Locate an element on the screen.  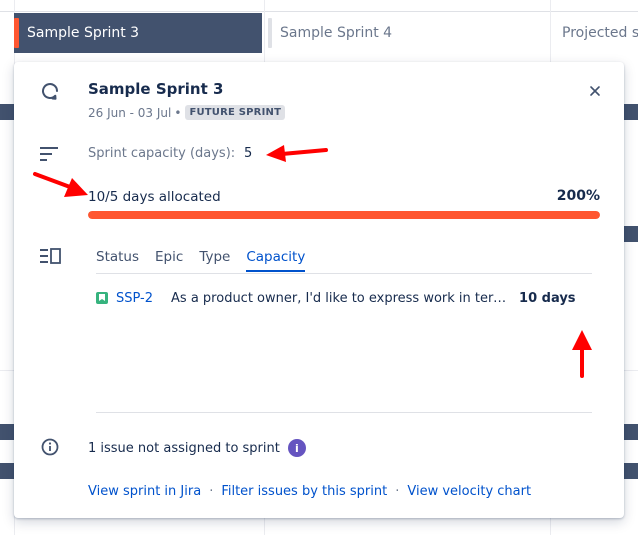
tab-status: Status is located at coordinates (117, 260).